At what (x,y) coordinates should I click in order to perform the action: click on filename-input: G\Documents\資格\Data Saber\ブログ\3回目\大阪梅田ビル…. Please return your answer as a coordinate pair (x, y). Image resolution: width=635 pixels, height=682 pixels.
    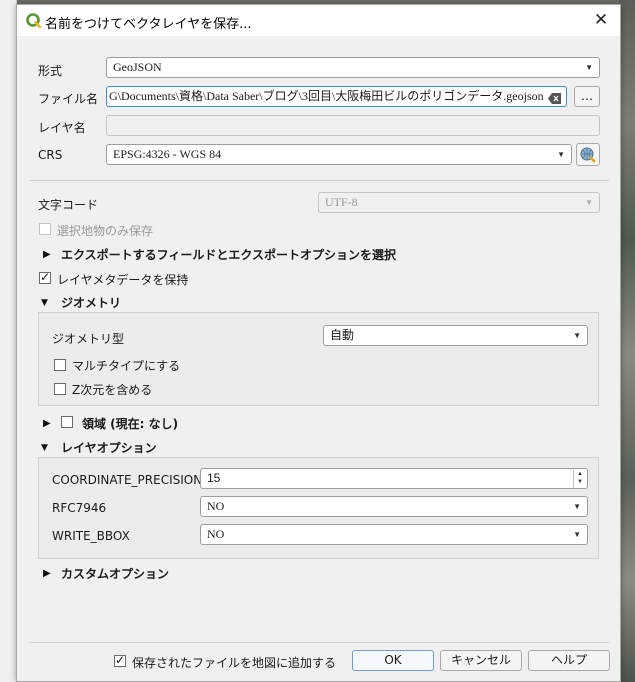
    Looking at the image, I should click on (336, 96).